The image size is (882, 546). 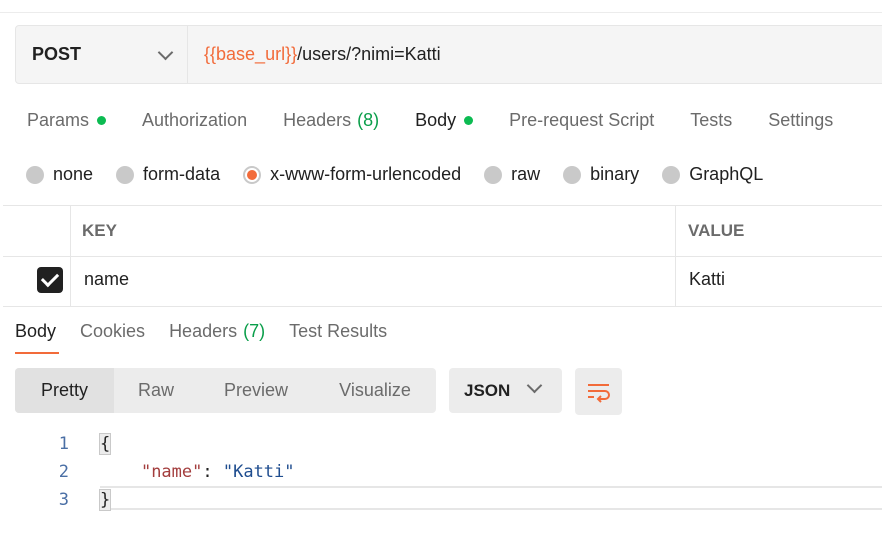 I want to click on close-brace: }, so click(x=105, y=500).